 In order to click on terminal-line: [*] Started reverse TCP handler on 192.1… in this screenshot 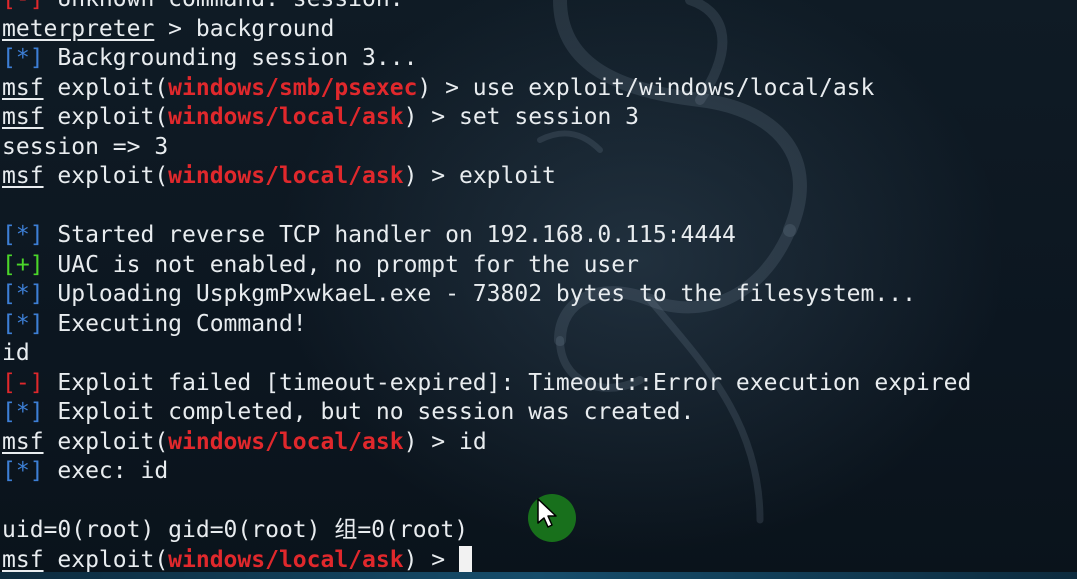, I will do `click(486, 236)`.